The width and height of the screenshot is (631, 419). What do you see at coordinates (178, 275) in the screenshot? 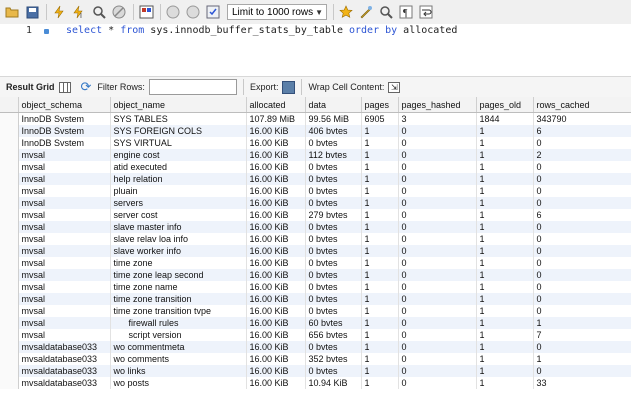
I see `cell-object-name: time zone leap second` at bounding box center [178, 275].